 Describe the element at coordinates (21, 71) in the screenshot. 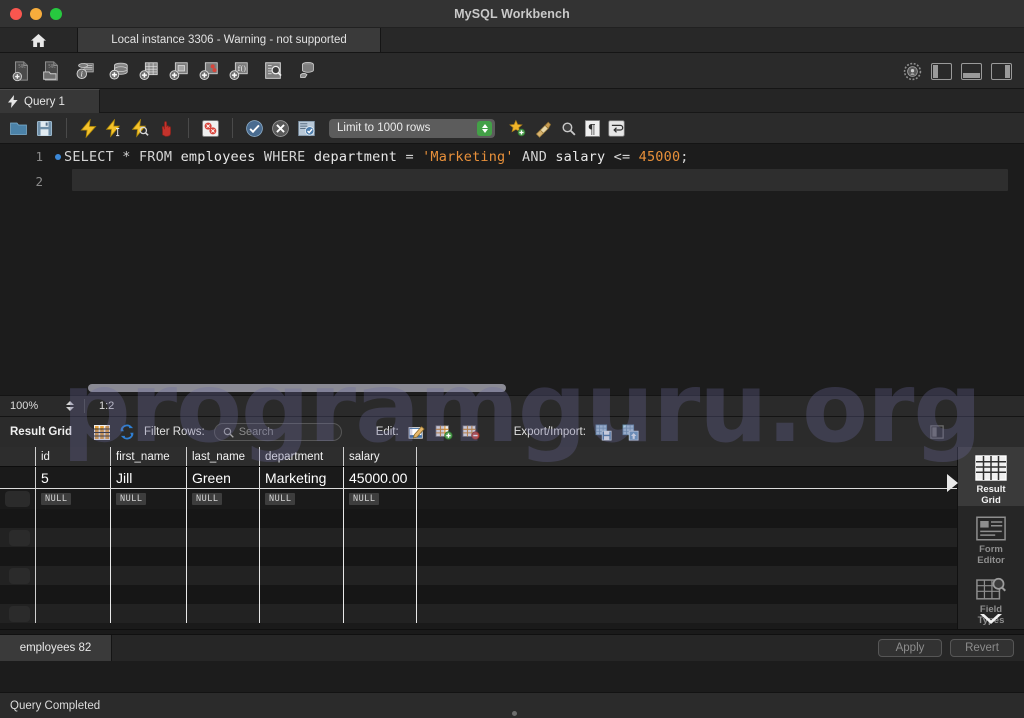

I see `new-sql-file-icon: SQL` at that location.